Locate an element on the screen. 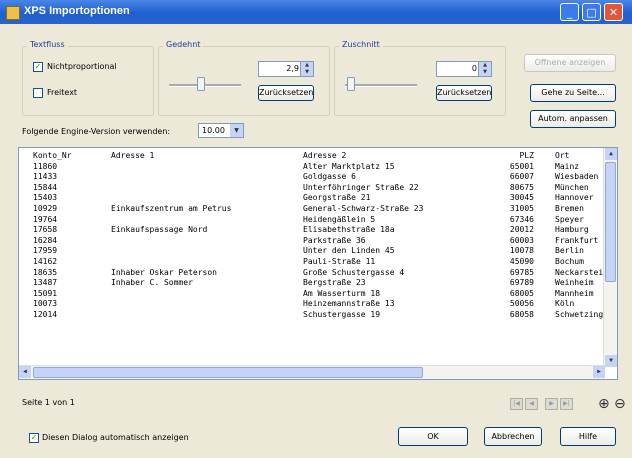 The image size is (632, 458). table-cell: Goldgasse 6 is located at coordinates (329, 177).